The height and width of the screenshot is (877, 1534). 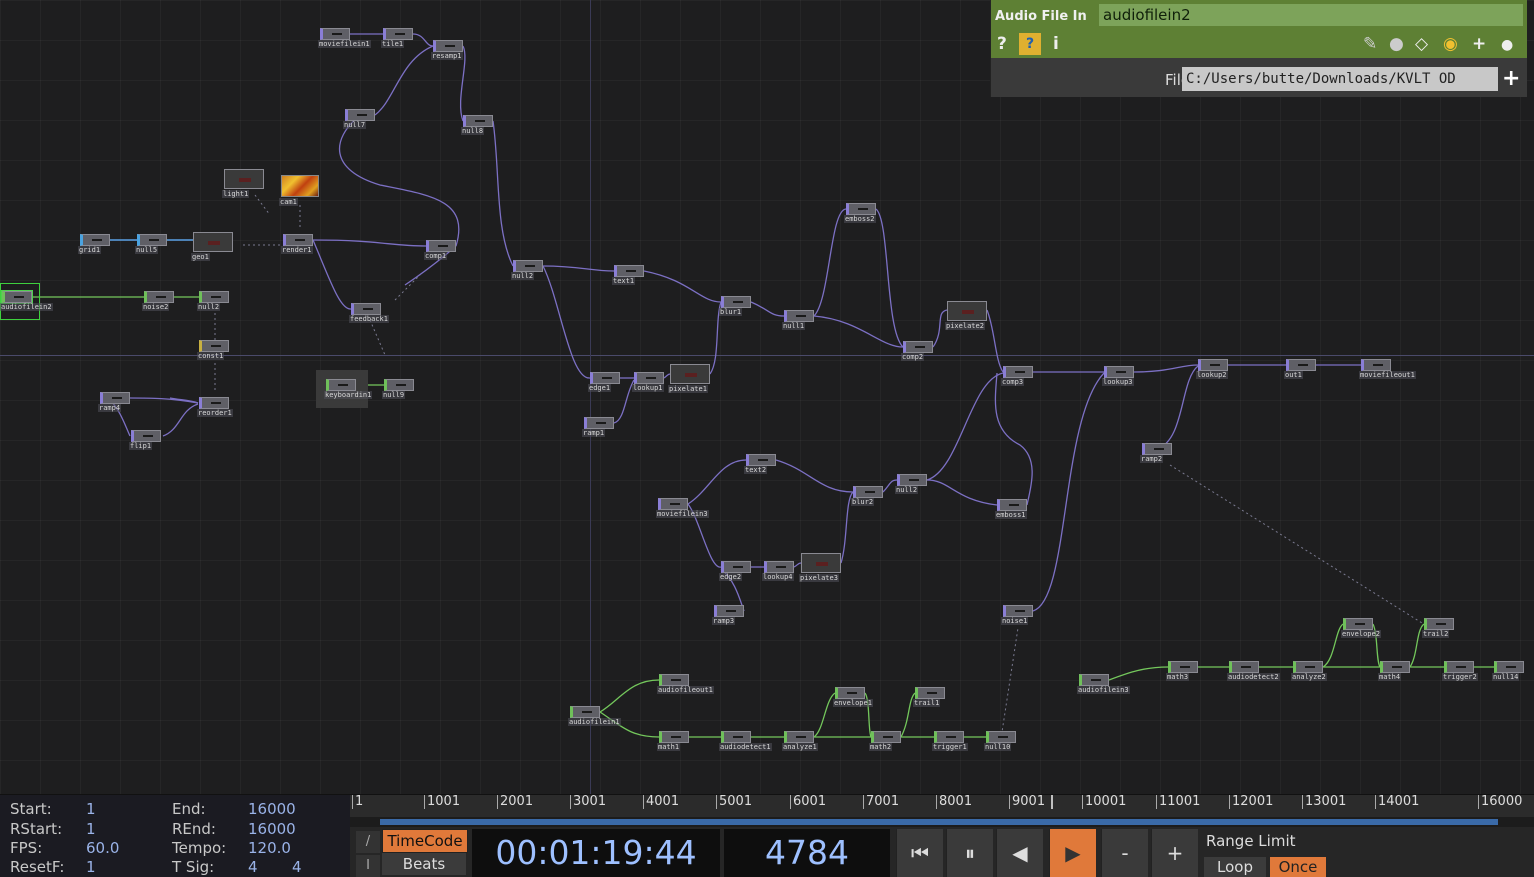 What do you see at coordinates (215, 407) in the screenshot?
I see `node-reorder1: reorder1` at bounding box center [215, 407].